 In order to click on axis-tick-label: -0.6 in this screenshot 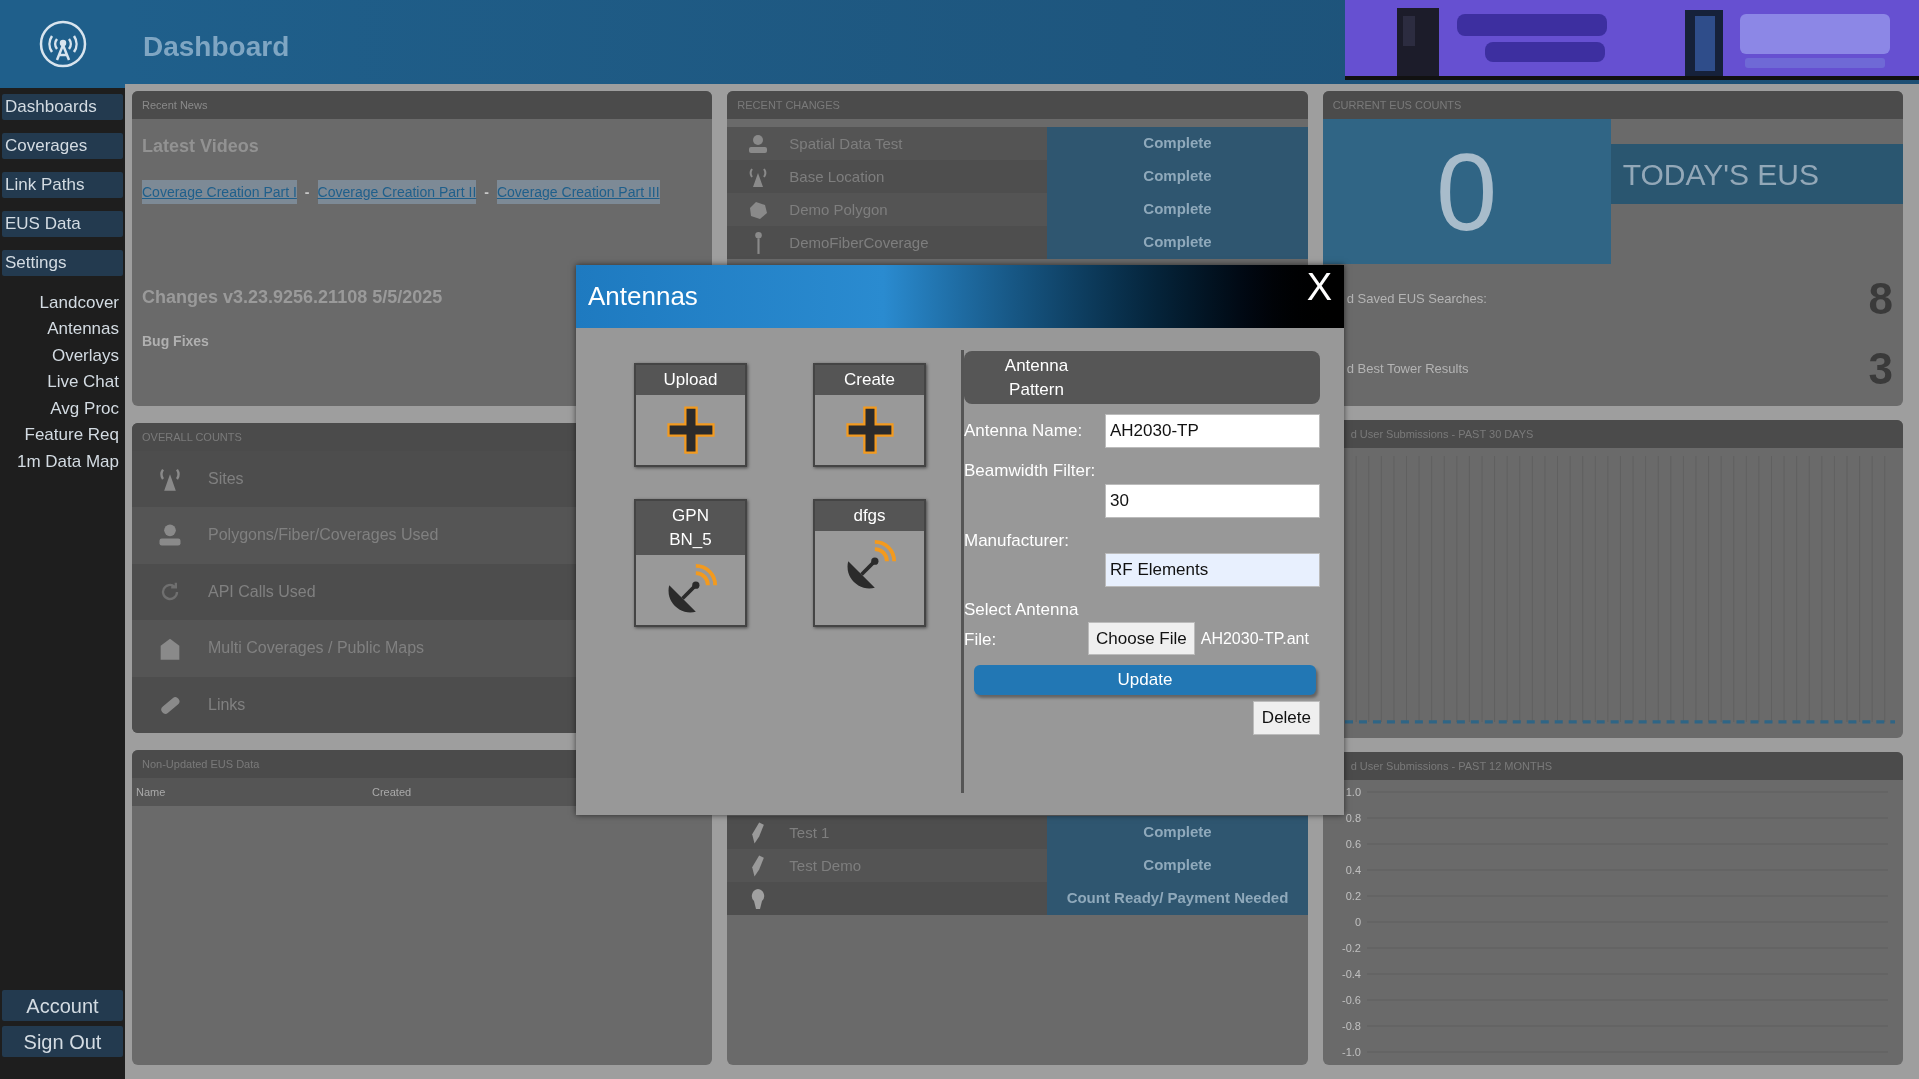, I will do `click(1351, 1000)`.